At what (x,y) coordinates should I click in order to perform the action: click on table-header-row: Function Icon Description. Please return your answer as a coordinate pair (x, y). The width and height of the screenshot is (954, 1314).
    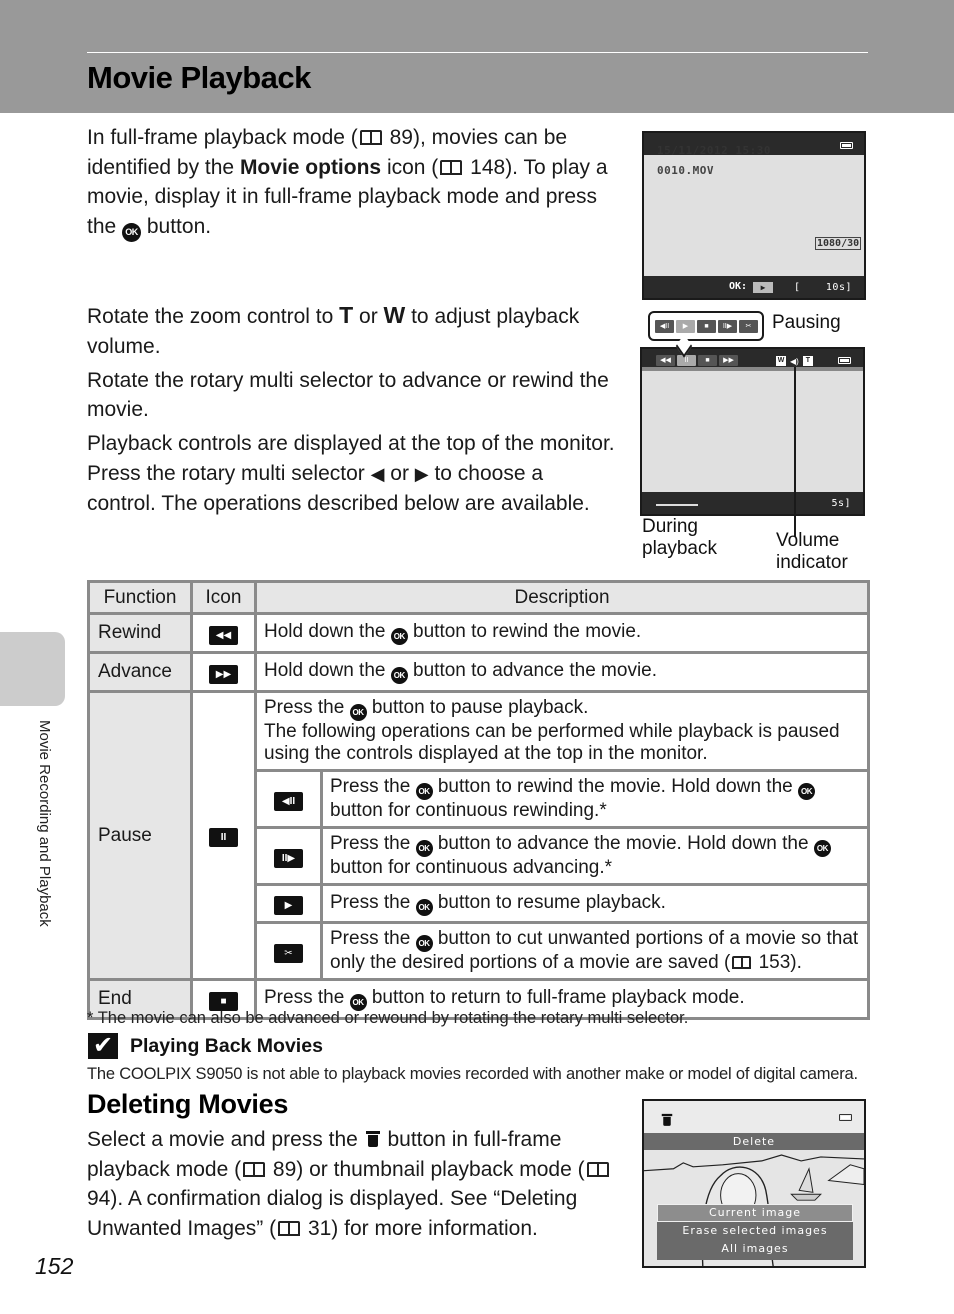
    Looking at the image, I should click on (478, 597).